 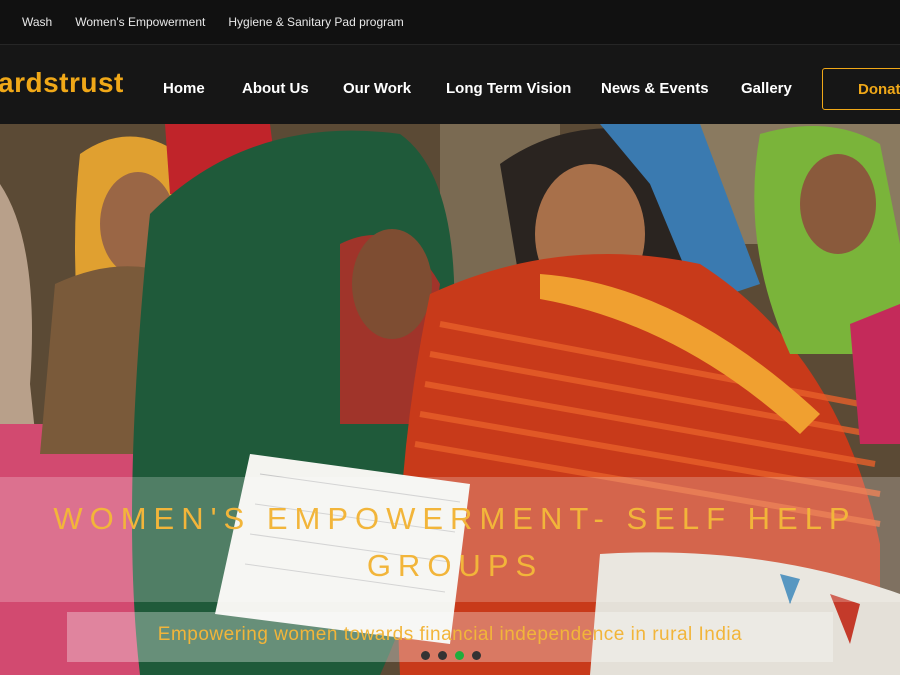 What do you see at coordinates (655, 88) in the screenshot?
I see `nav-item-news-events: News & Events` at bounding box center [655, 88].